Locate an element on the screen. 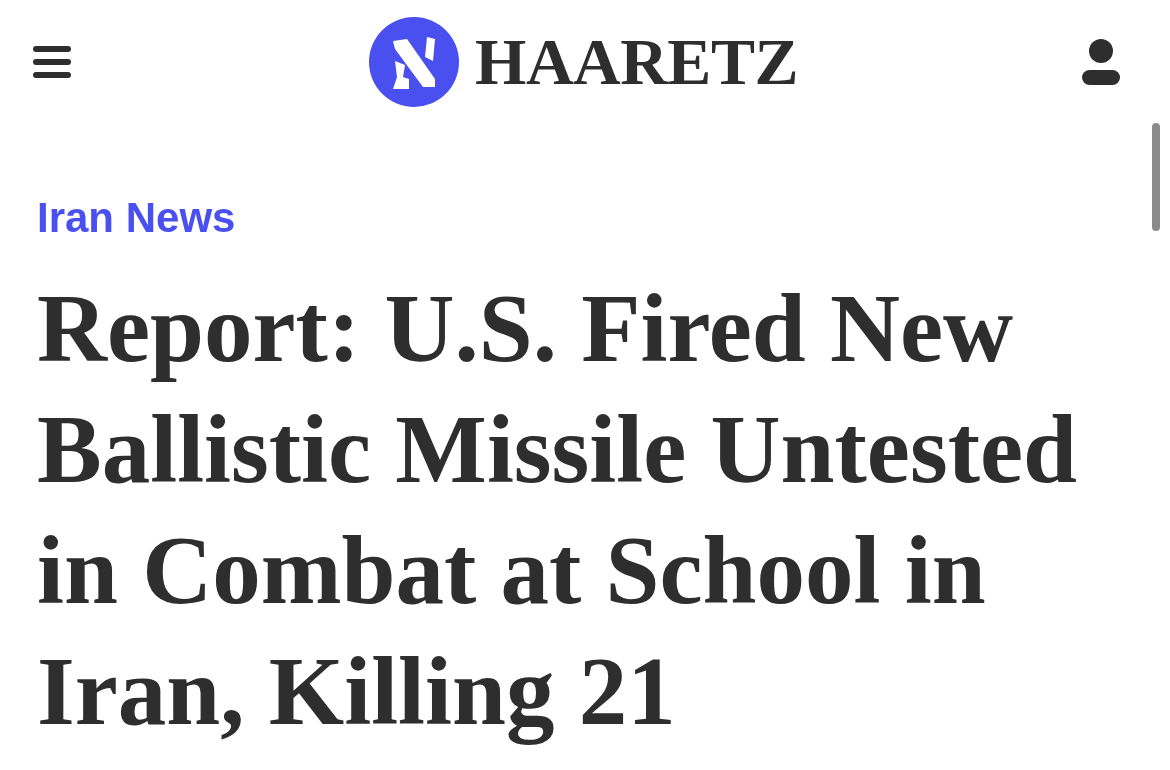 This screenshot has width=1170, height=770. menu-icon is located at coordinates (52, 62).